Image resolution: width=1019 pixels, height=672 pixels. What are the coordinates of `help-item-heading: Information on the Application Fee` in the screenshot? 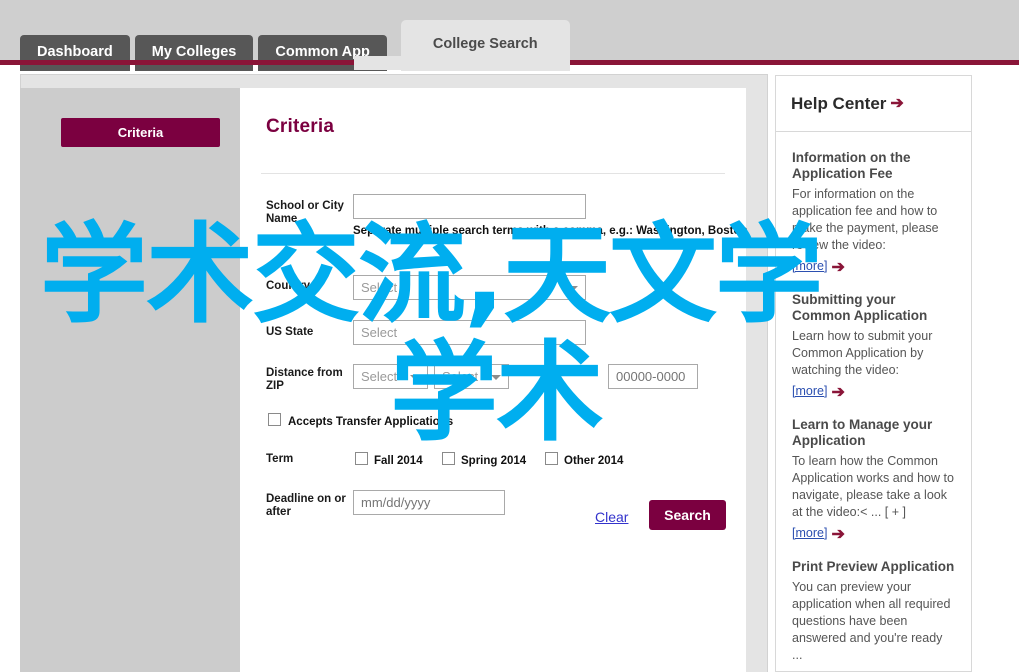 It's located at (851, 165).